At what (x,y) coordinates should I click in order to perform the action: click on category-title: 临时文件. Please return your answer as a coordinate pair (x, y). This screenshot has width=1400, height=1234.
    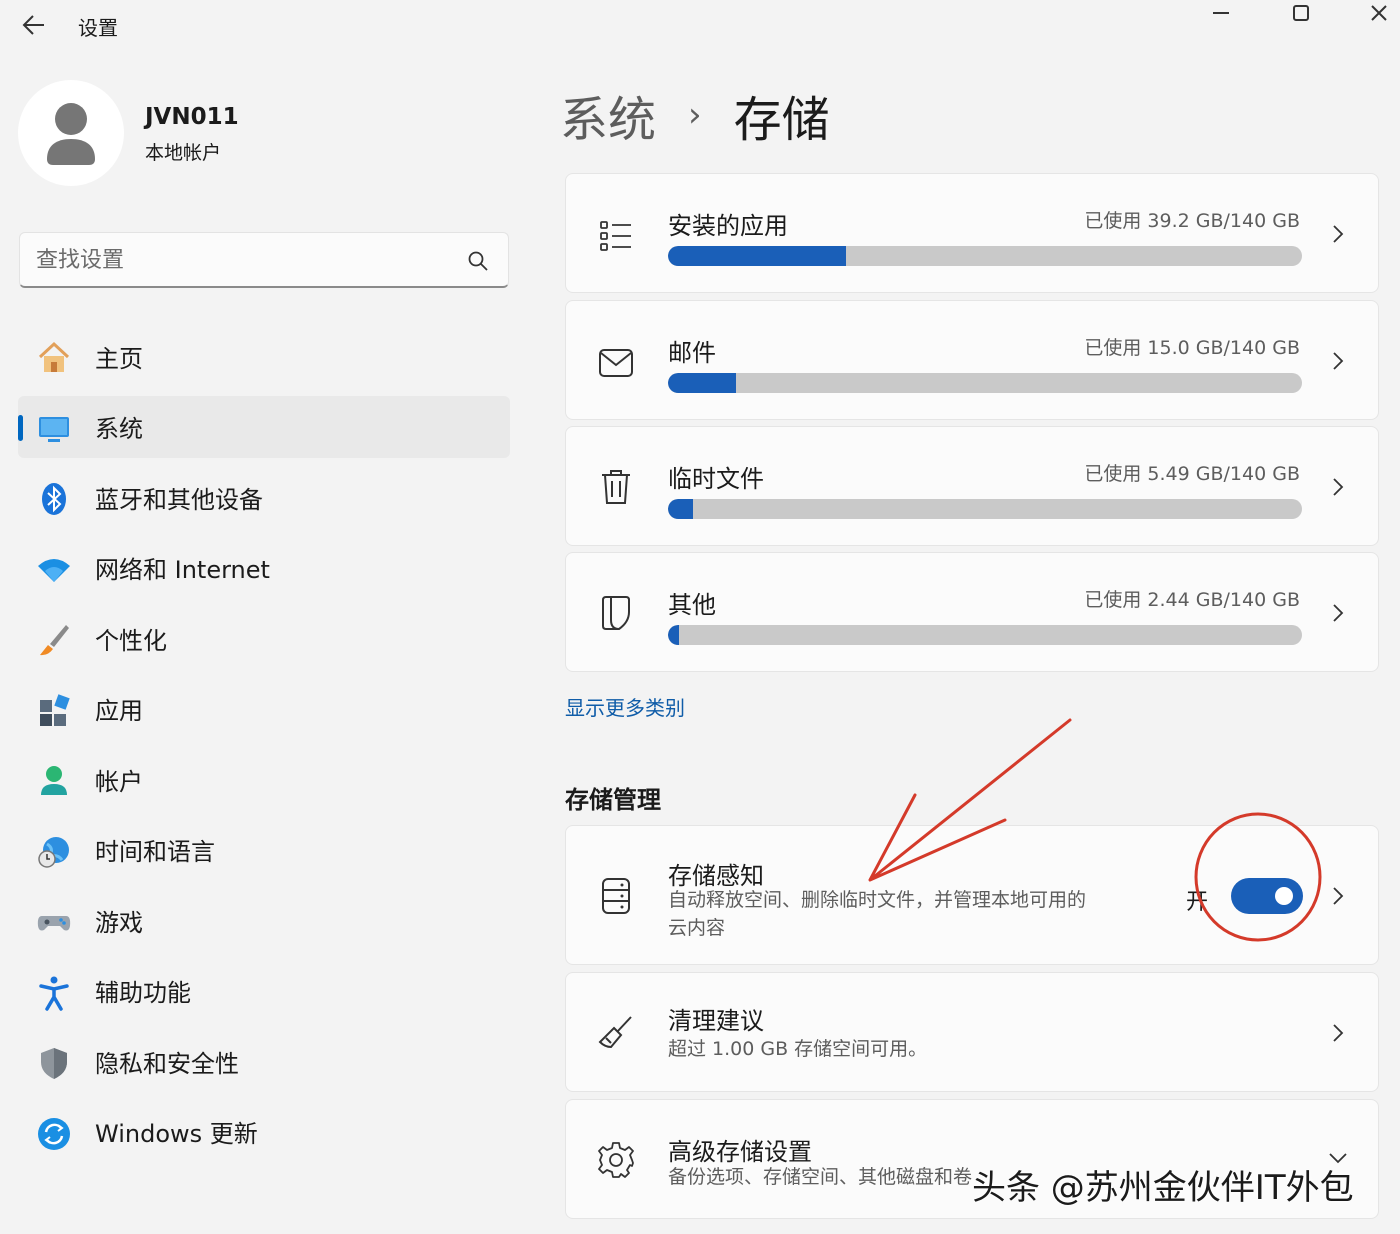
    Looking at the image, I should click on (716, 479).